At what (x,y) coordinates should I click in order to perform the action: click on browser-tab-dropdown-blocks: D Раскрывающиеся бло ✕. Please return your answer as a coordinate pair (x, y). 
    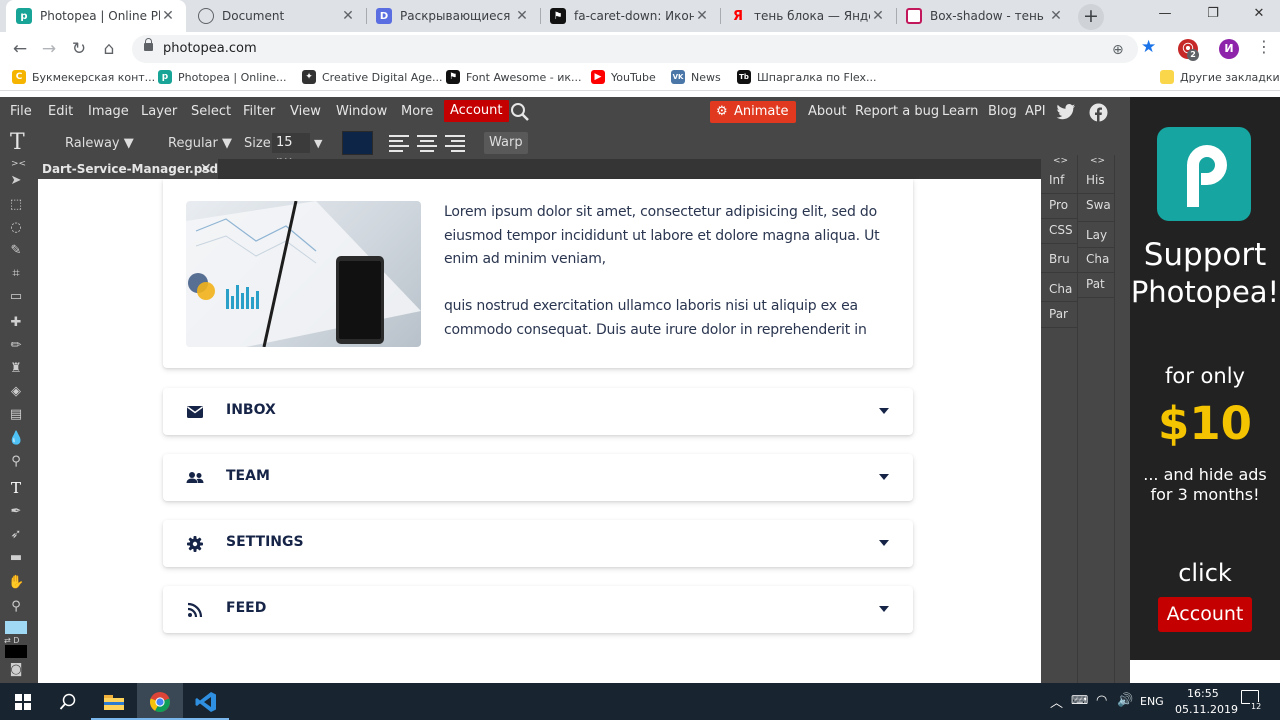
    Looking at the image, I should click on (453, 16).